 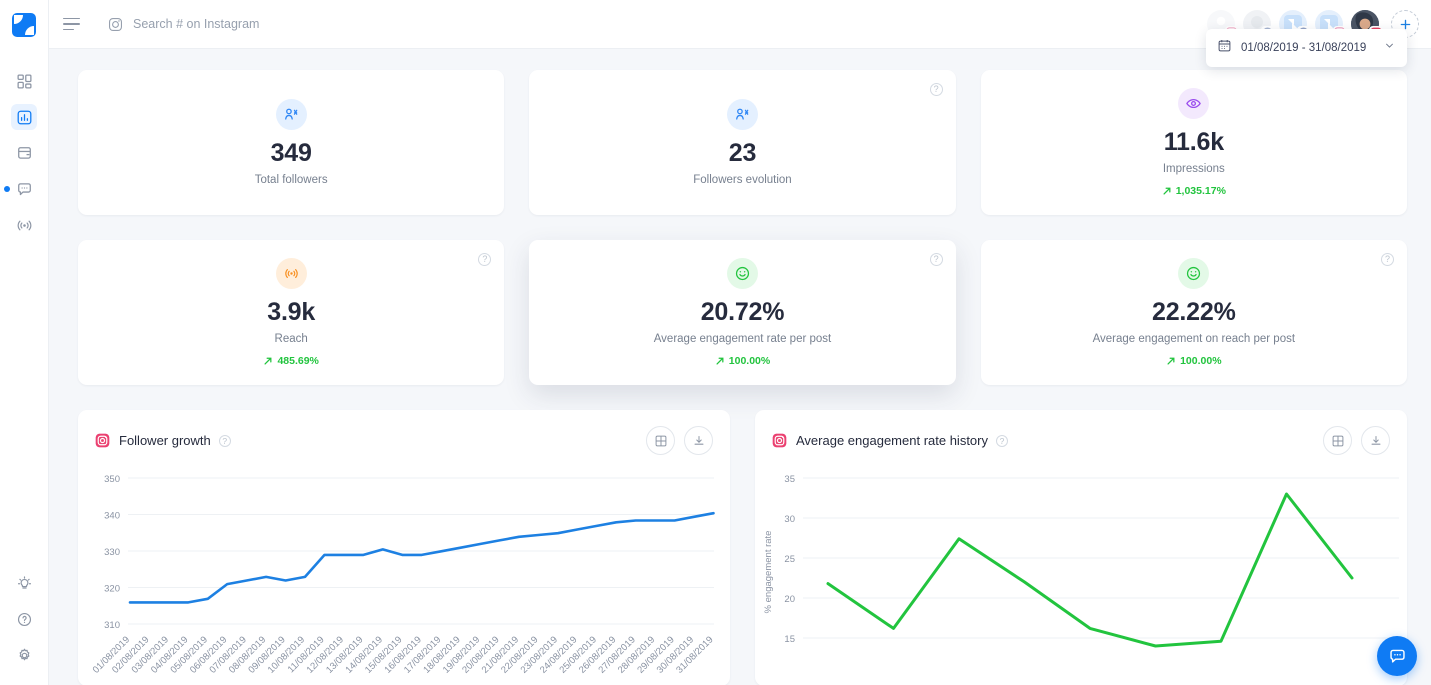 I want to click on sidebar-item-publishing, so click(x=24, y=153).